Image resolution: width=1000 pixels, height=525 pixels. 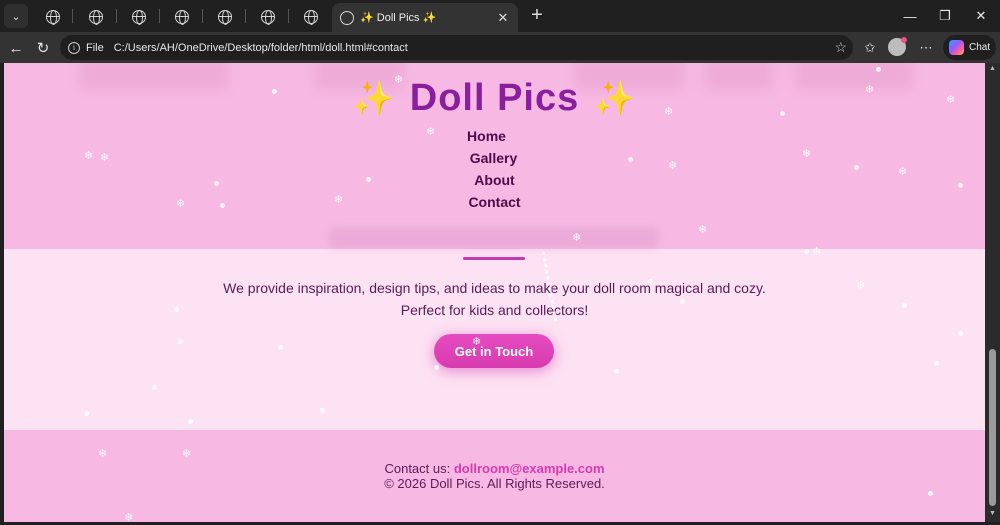 I want to click on active-browser-tab: ✨ Doll Pics ✨ ✕, so click(x=425, y=17).